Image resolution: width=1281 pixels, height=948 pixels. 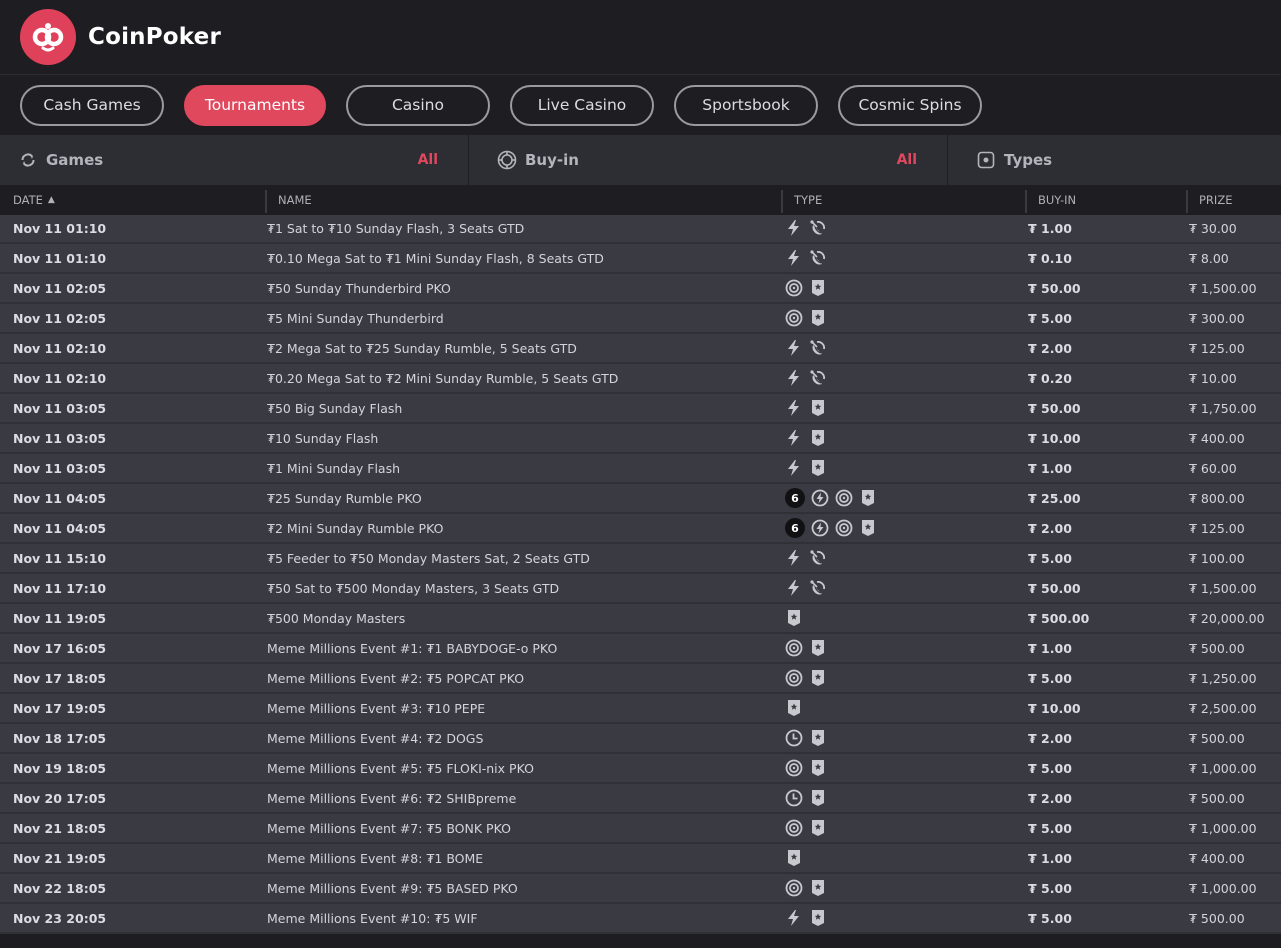 I want to click on nav-cosmic-spins: Cosmic Spins, so click(x=910, y=105).